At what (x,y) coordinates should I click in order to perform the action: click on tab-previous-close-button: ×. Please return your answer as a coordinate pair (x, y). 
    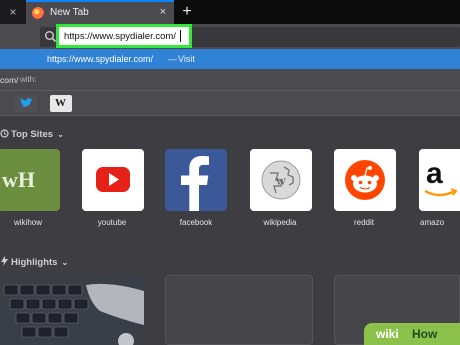
    Looking at the image, I should click on (13, 12).